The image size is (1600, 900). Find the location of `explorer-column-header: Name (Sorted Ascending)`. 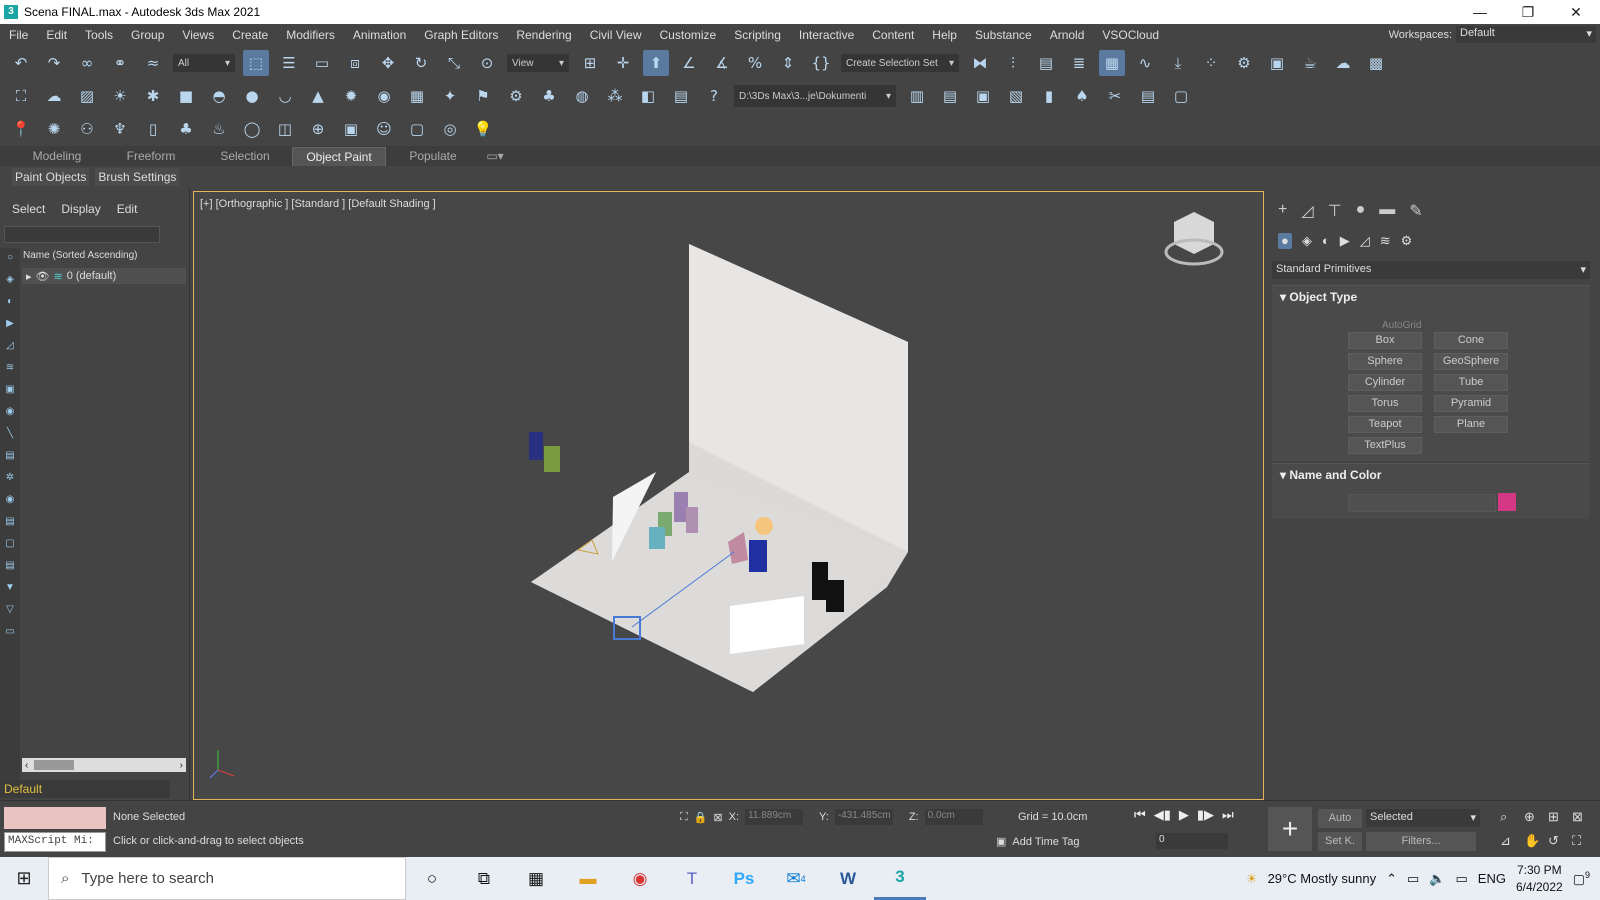

explorer-column-header: Name (Sorted Ascending) is located at coordinates (80, 255).